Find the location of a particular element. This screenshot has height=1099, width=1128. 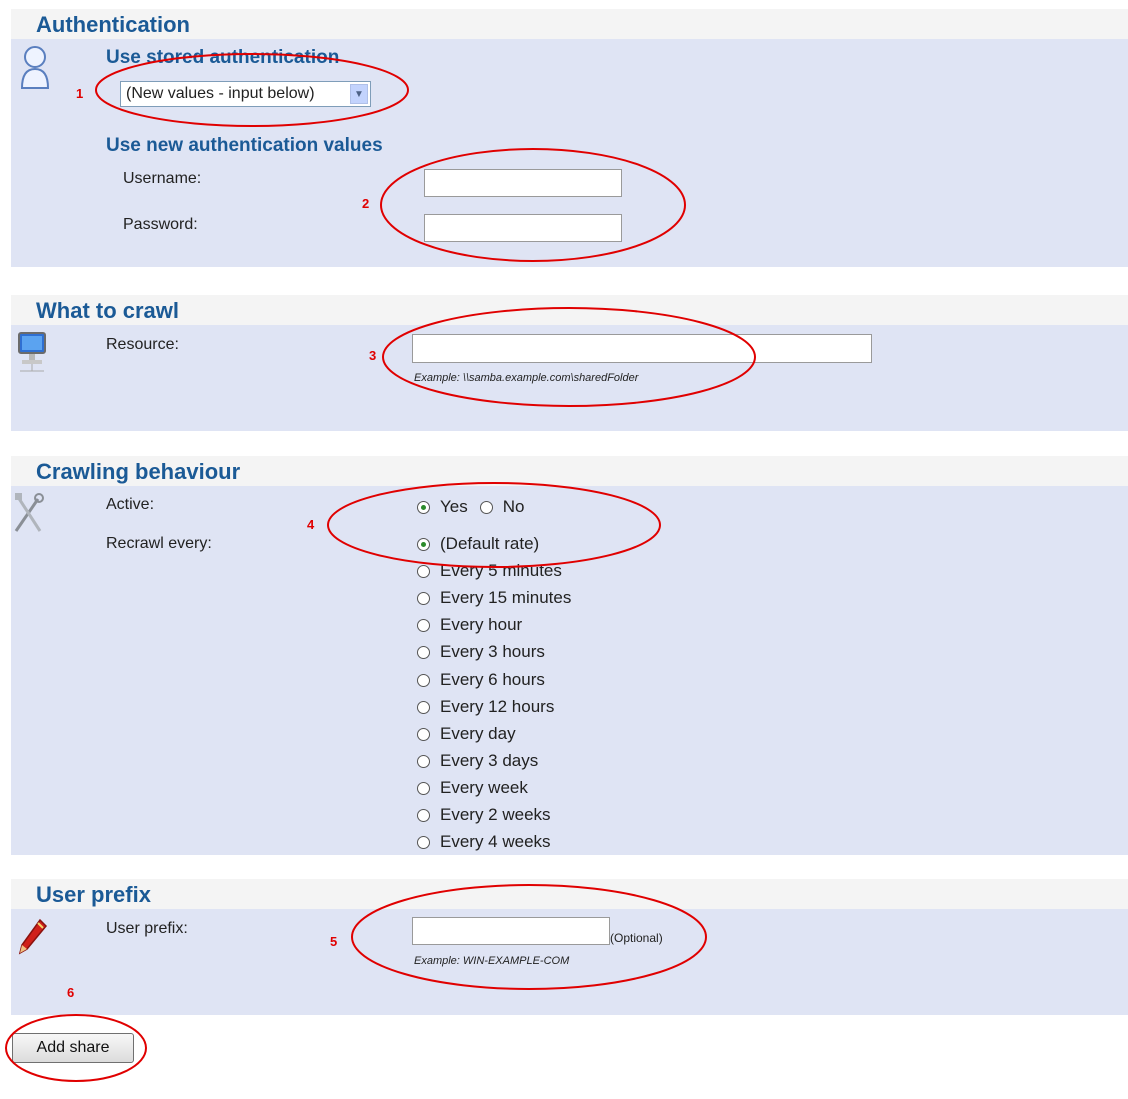

annotation-2: 2 is located at coordinates (366, 203).